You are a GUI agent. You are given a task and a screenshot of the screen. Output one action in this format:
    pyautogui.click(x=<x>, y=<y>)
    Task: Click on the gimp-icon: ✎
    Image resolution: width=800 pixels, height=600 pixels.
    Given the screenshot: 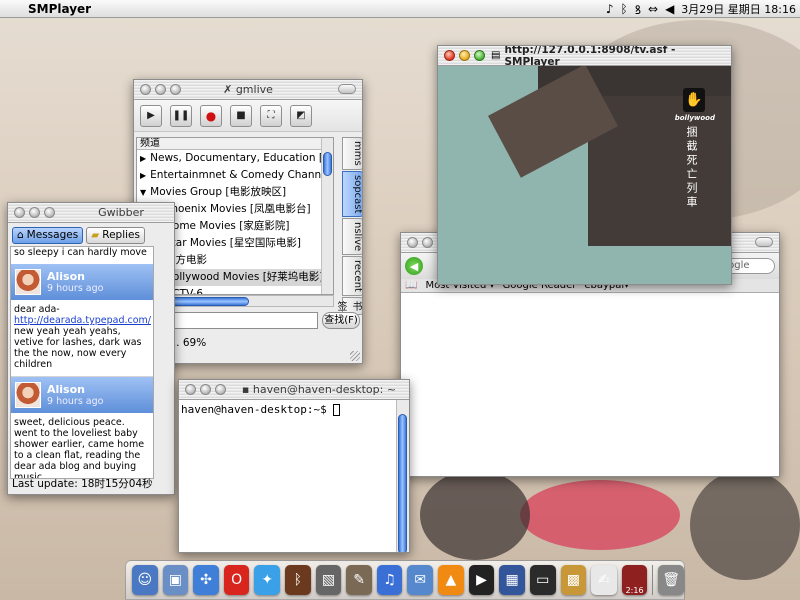 What is the action you would take?
    pyautogui.click(x=359, y=580)
    